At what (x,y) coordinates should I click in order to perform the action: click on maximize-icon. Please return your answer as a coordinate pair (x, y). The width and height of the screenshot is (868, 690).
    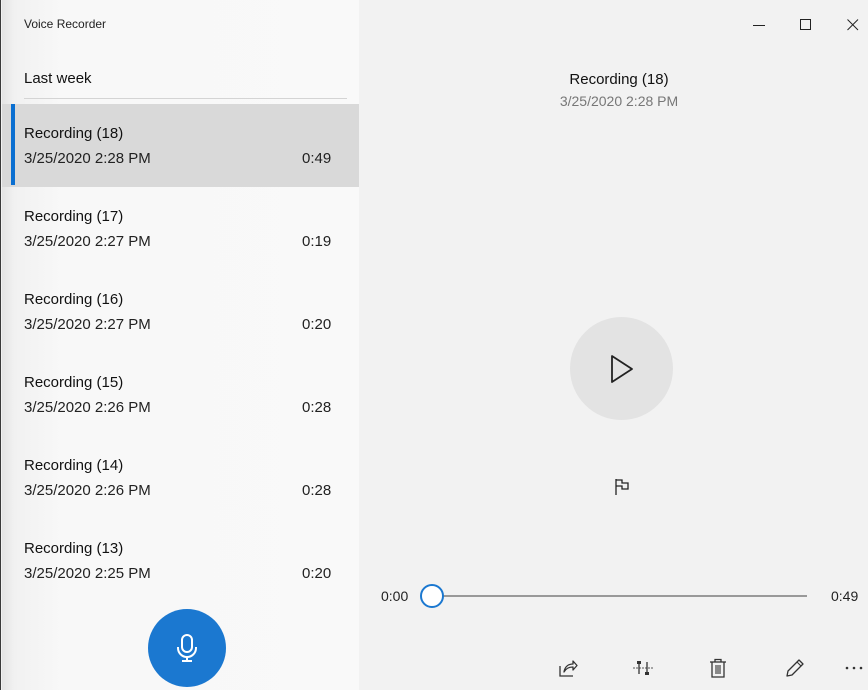
    Looking at the image, I should click on (805, 24).